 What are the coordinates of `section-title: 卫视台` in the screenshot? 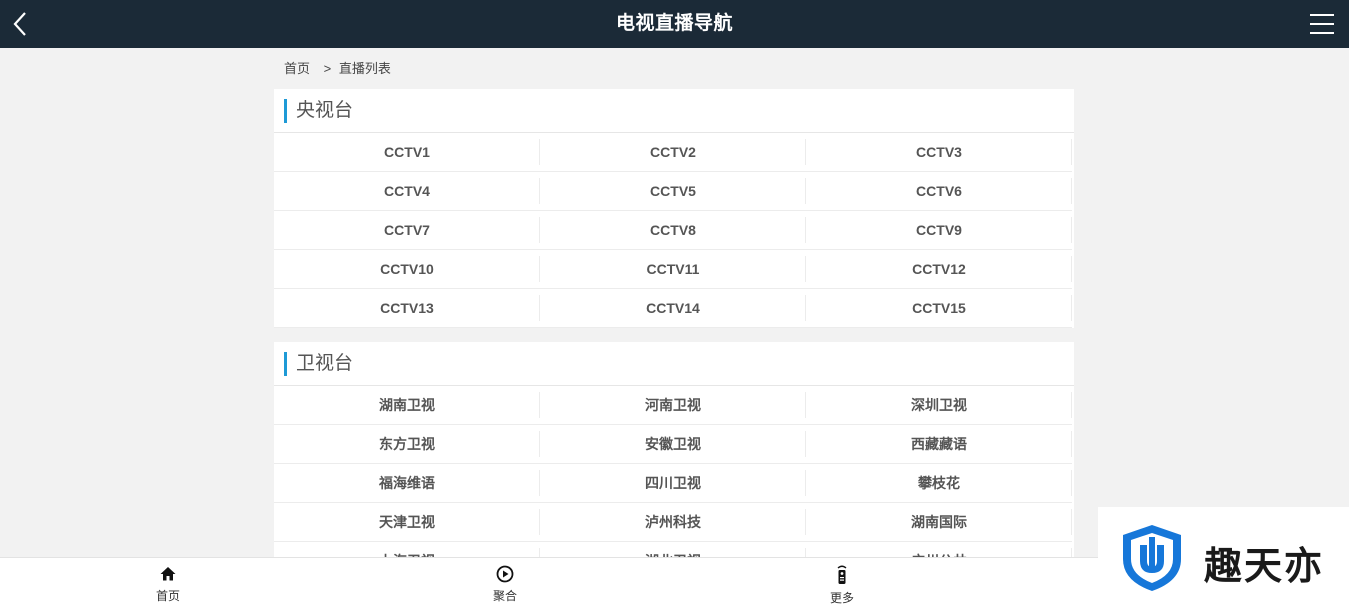 It's located at (325, 363).